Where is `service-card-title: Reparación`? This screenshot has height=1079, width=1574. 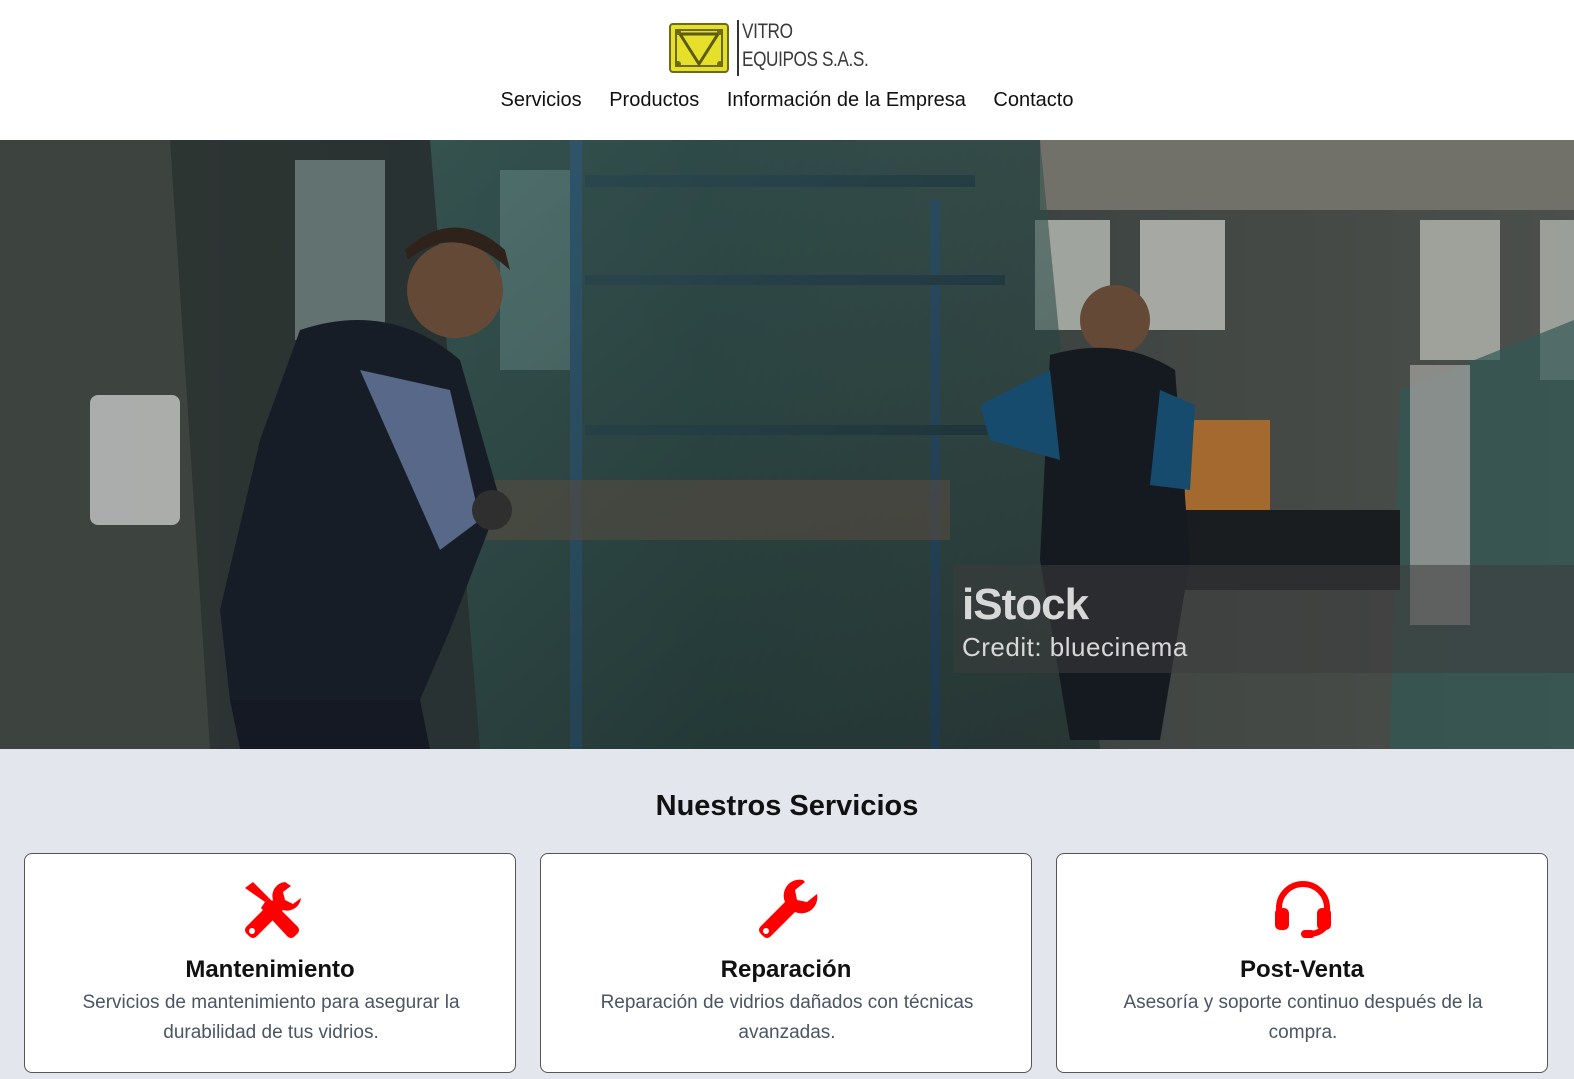
service-card-title: Reparación is located at coordinates (786, 969).